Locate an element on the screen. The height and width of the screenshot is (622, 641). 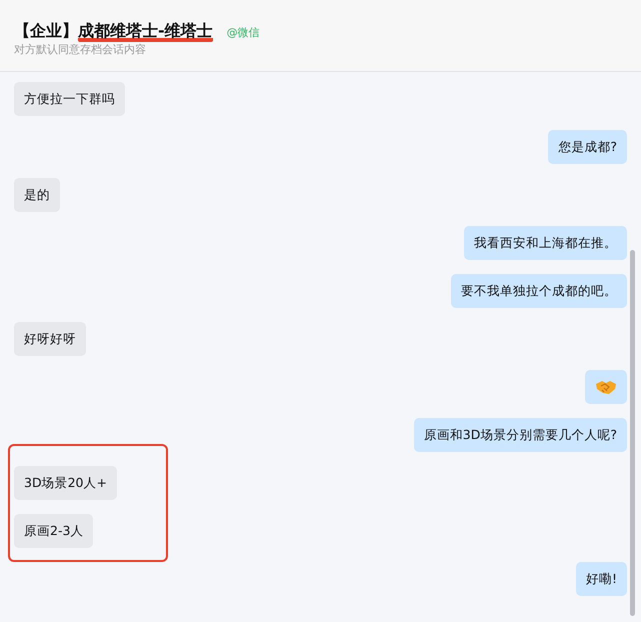
source-label: @微信 is located at coordinates (243, 32).